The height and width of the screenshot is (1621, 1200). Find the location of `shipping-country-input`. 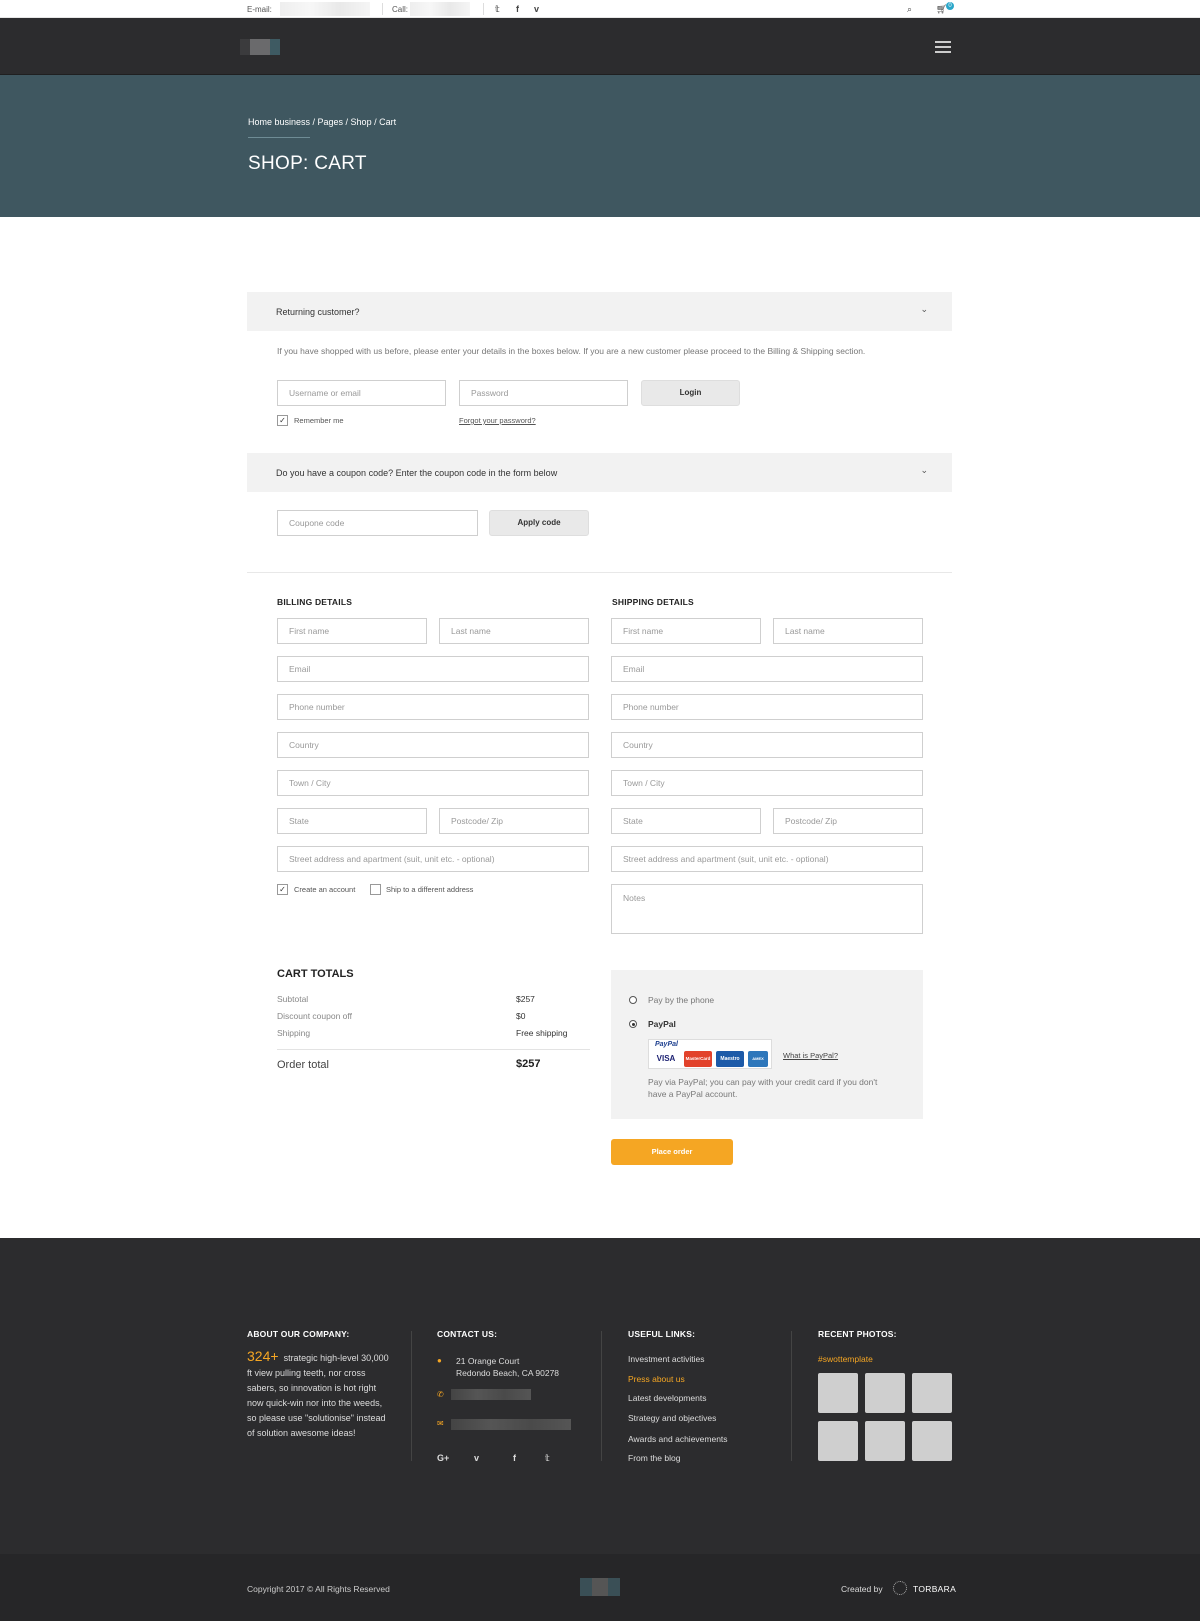

shipping-country-input is located at coordinates (767, 745).